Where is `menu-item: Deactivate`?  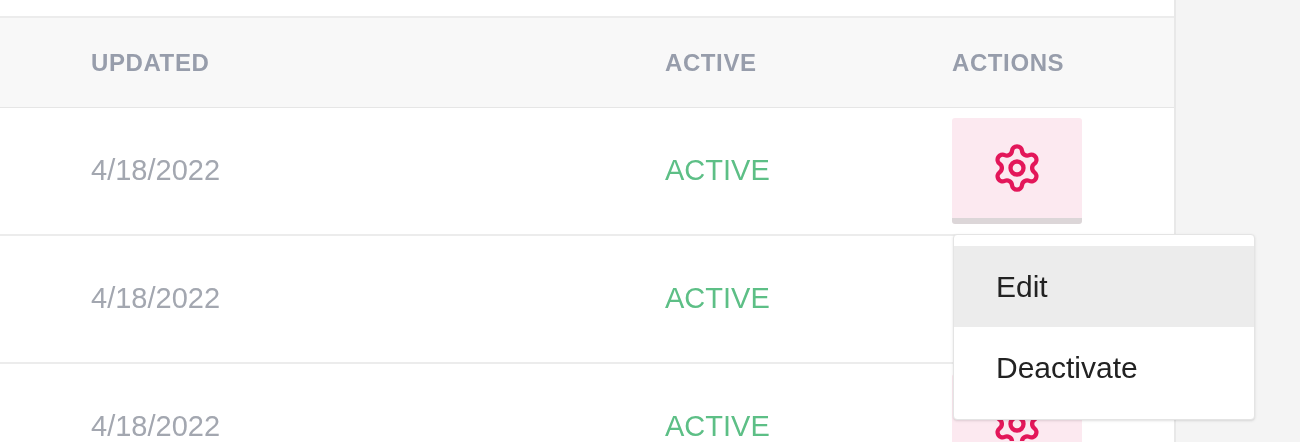
menu-item: Deactivate is located at coordinates (1104, 367).